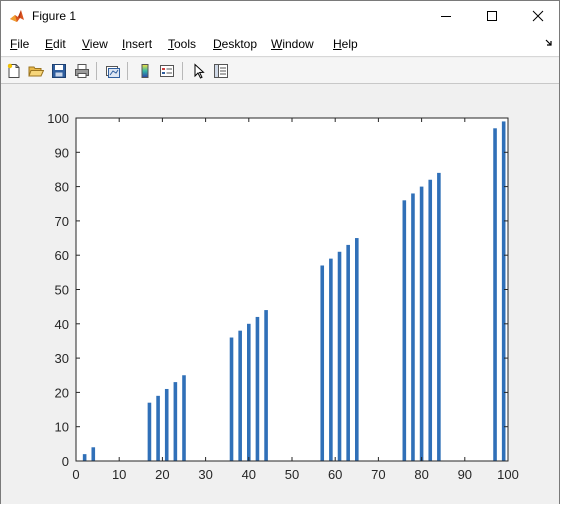  I want to click on minimize-button, so click(446, 16).